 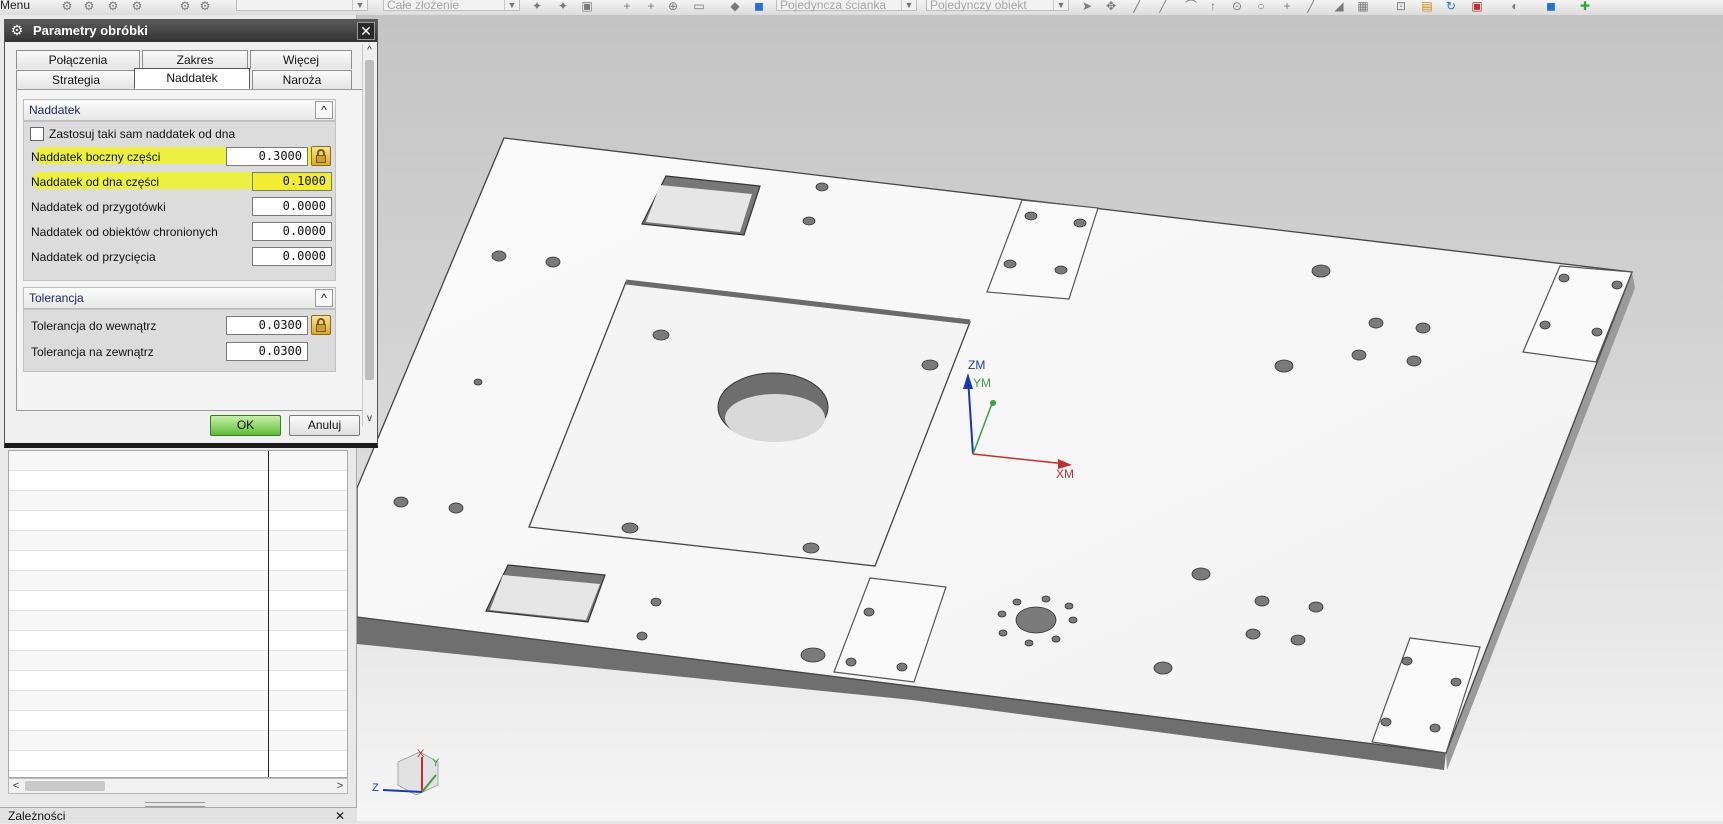 What do you see at coordinates (292, 231) in the screenshot?
I see `check-stock-field: 0.0000` at bounding box center [292, 231].